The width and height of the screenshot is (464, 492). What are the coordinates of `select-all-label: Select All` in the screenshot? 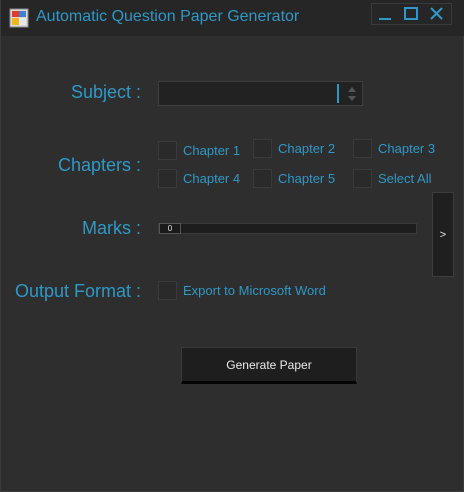 It's located at (405, 178).